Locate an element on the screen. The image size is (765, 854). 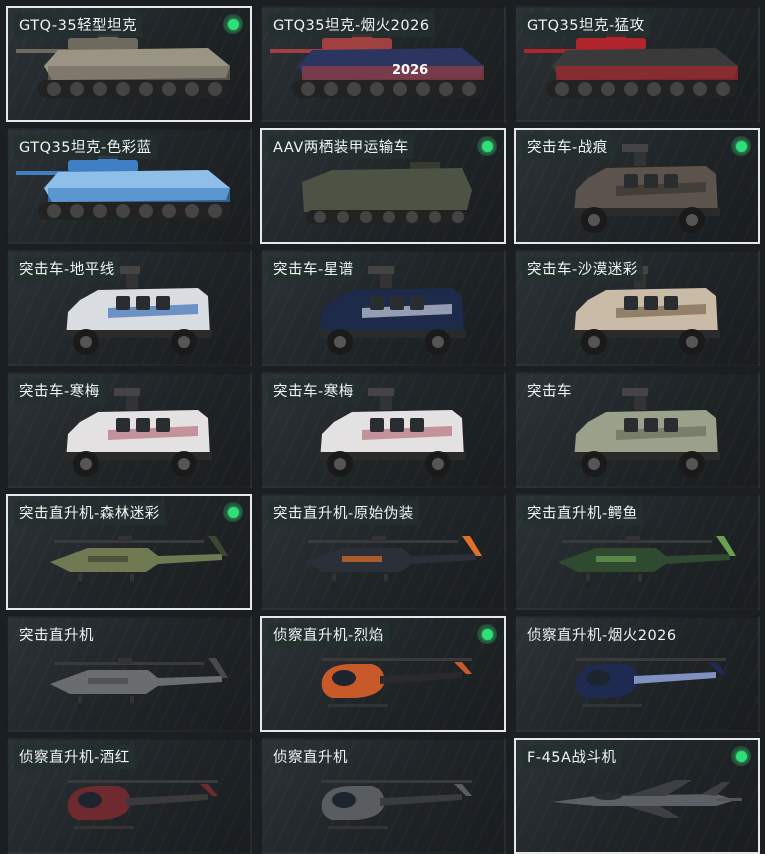
vehicle-skin-title: GTQ-35轻型坦克 is located at coordinates (78, 25).